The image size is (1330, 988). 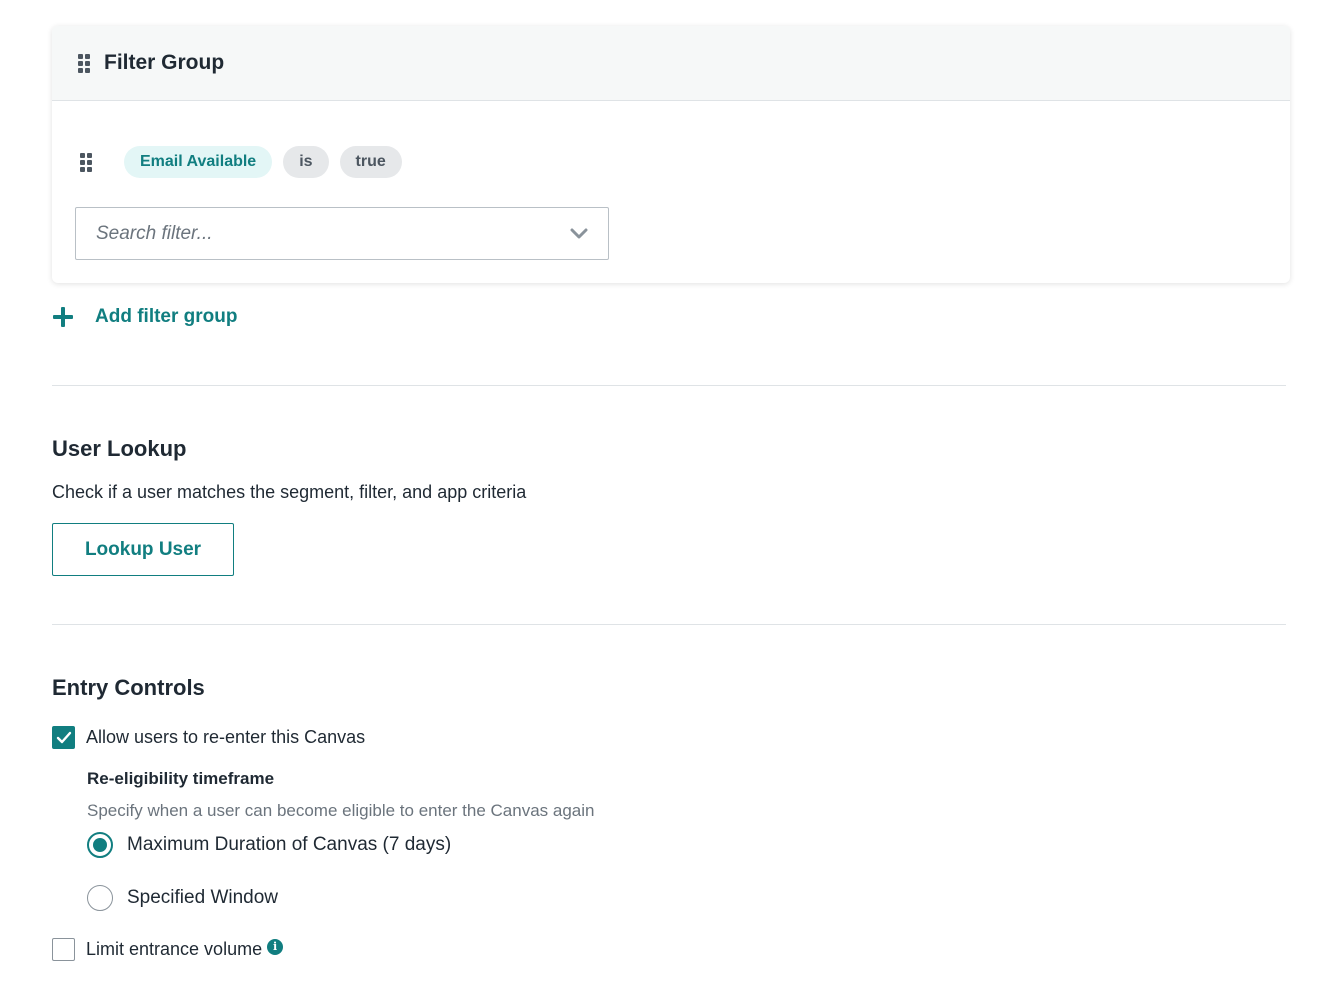 I want to click on user-lookup-title: User Lookup, so click(x=119, y=448).